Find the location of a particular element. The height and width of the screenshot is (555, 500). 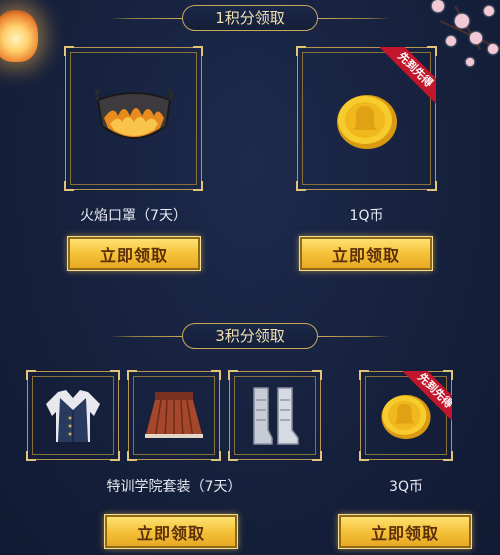

first-come-badge-2: 先到先得 is located at coordinates (425, 398).